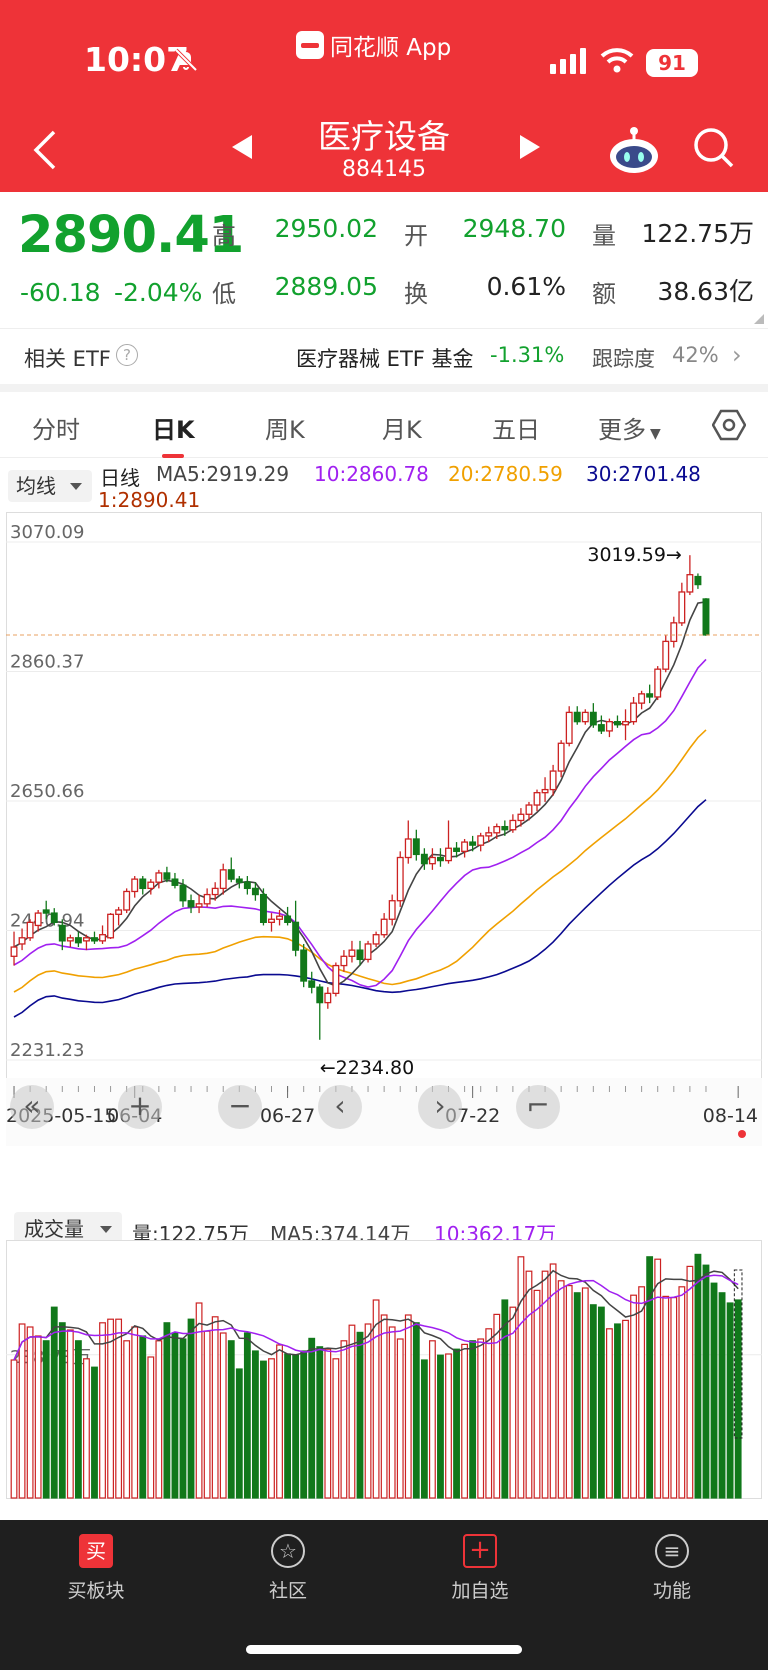 The height and width of the screenshot is (1670, 768). I want to click on etf-fund-name: 医疗器械 ETF 基金, so click(385, 359).